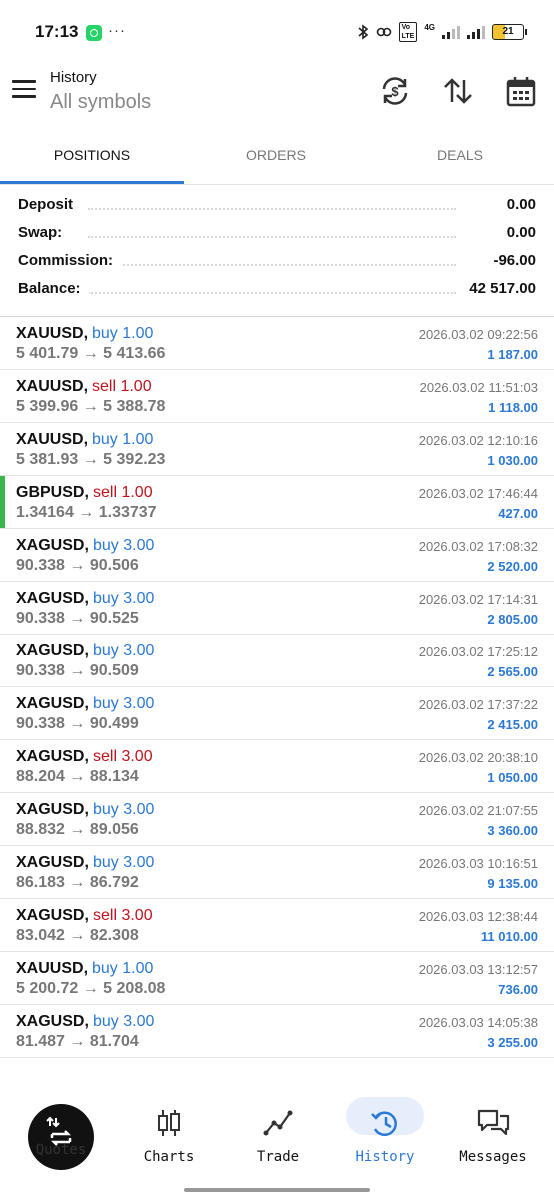 The image size is (554, 1200). I want to click on position-profit: 2 565.00, so click(512, 672).